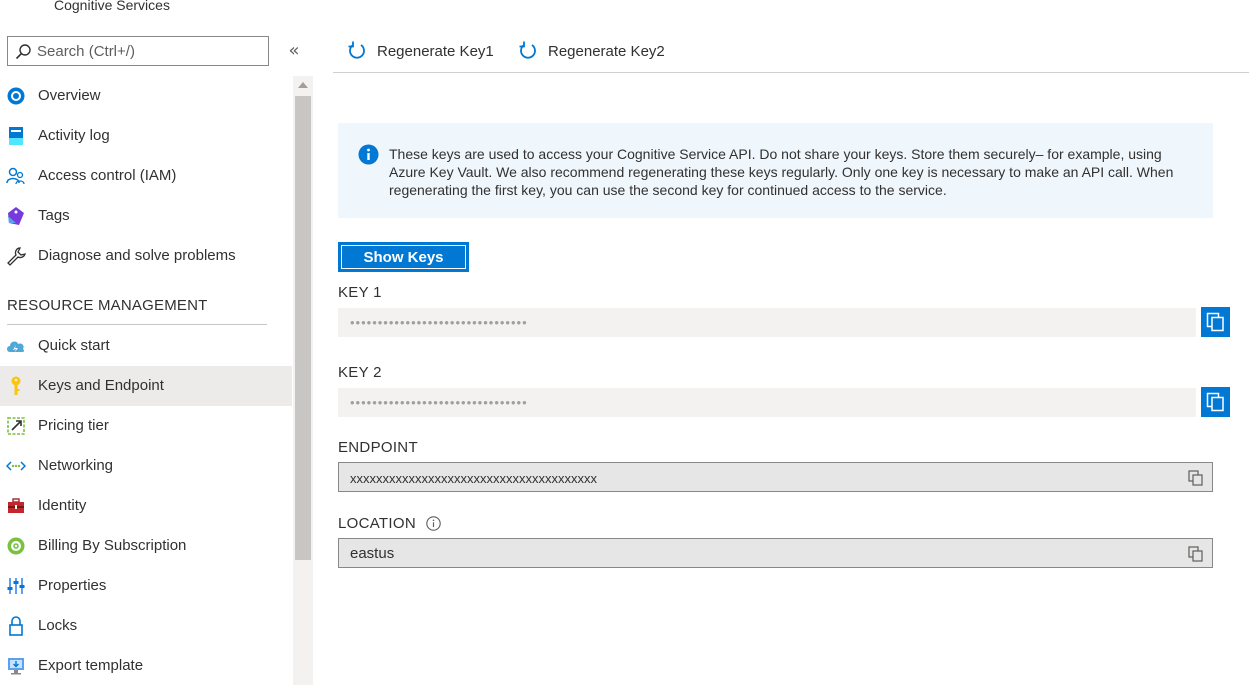 The height and width of the screenshot is (685, 1249). I want to click on sidebar-item-label: Keys and Endpoint, so click(101, 385).